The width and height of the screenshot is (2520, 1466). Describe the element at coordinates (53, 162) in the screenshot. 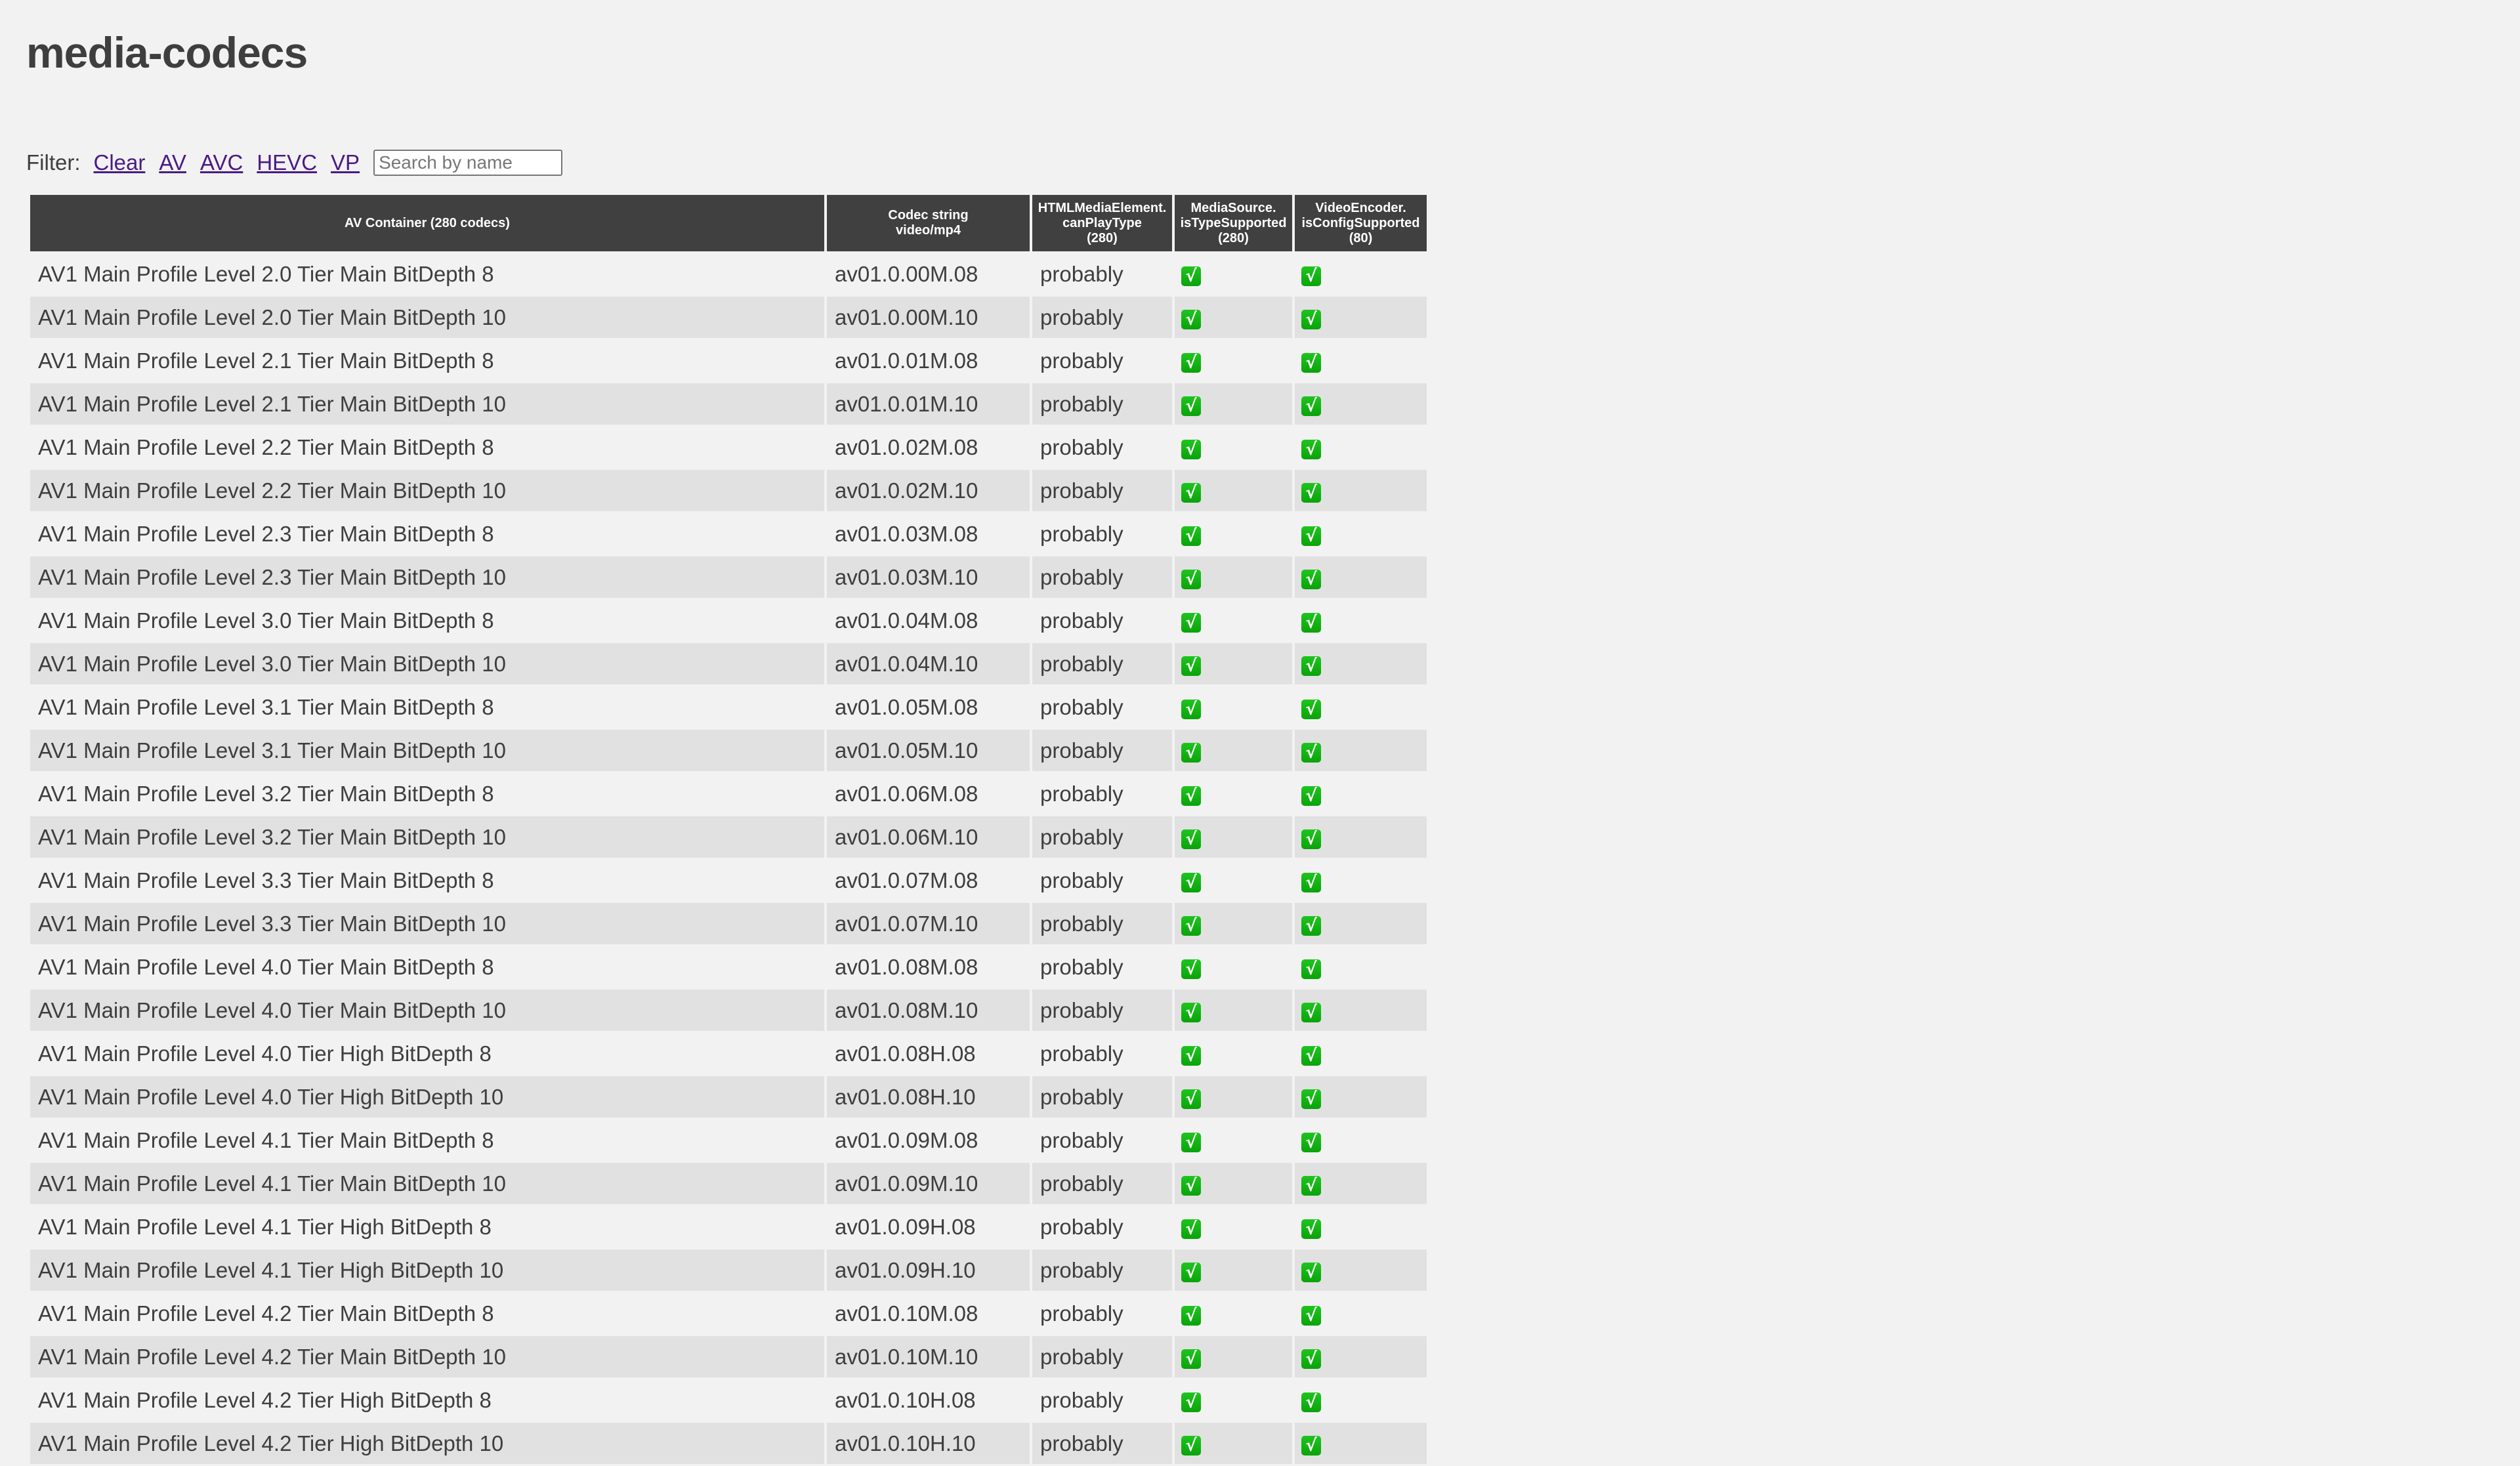

I see `filter-label: Filter:` at that location.